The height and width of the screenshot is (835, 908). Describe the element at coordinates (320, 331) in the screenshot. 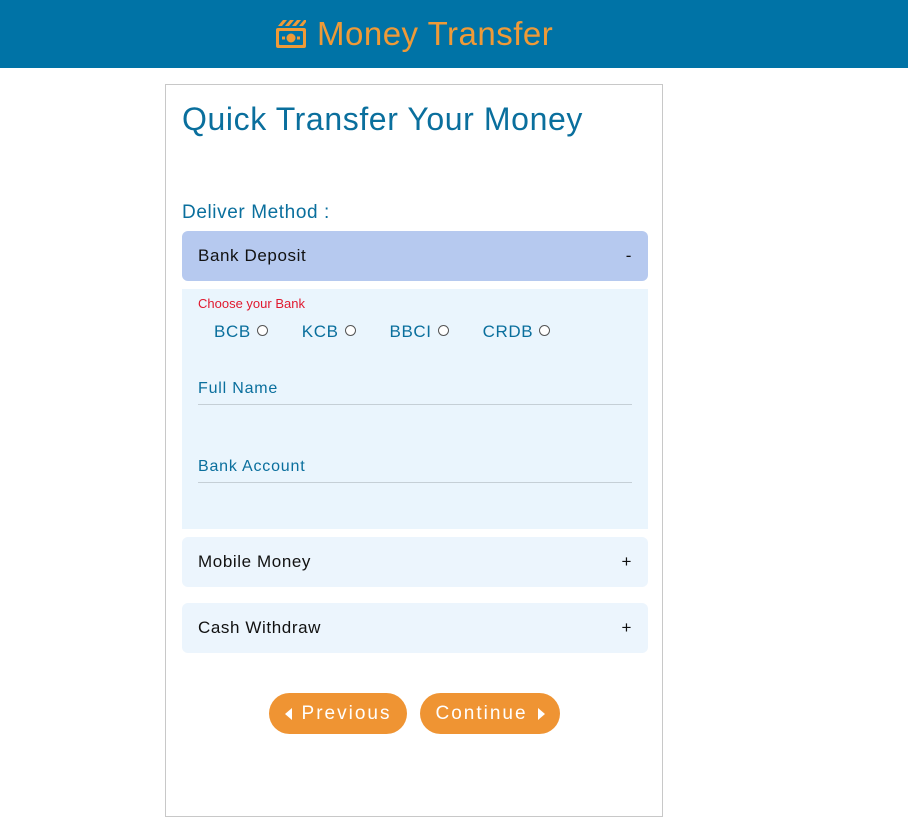

I see `bank-option-label: KCB` at that location.